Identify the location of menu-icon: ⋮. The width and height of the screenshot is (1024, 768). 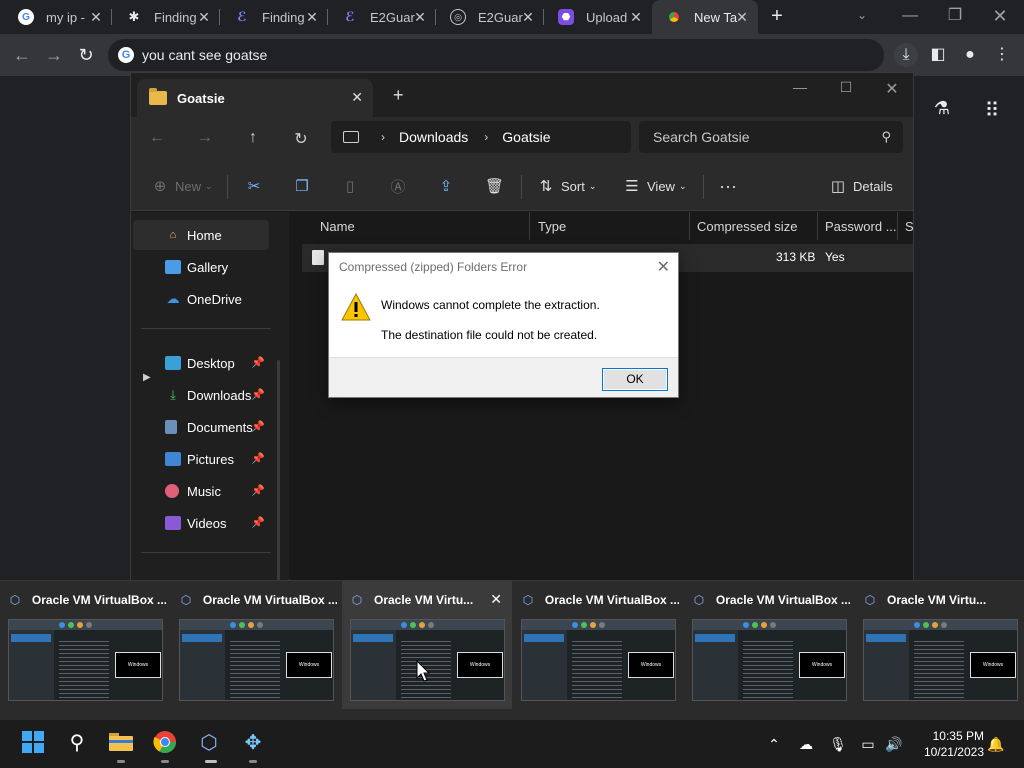
(1002, 55).